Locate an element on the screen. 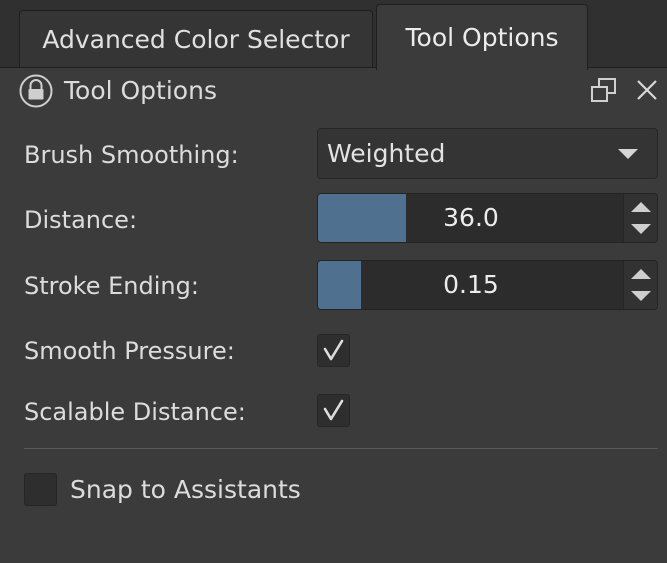  docker-title: Tool Options is located at coordinates (140, 90).